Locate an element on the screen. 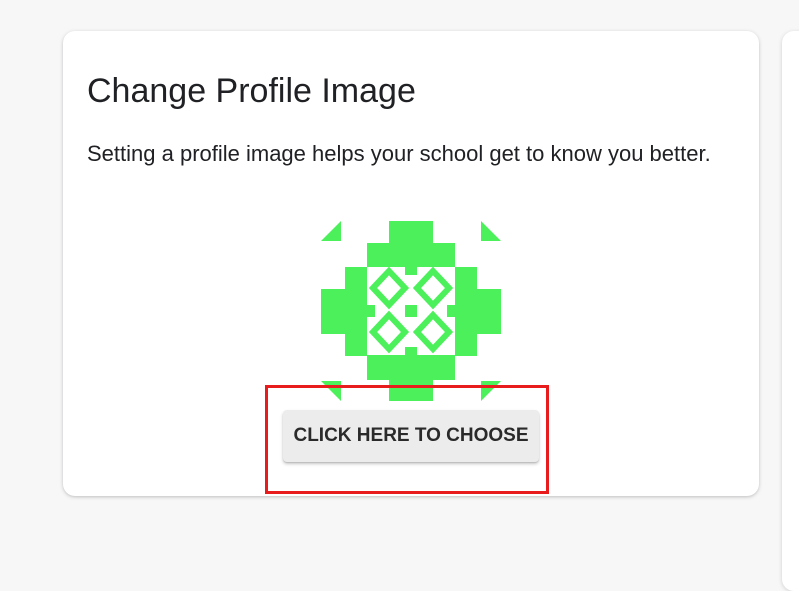 The height and width of the screenshot is (591, 799). choose-image-button: CLICK HERE TO CHOOSE is located at coordinates (411, 436).